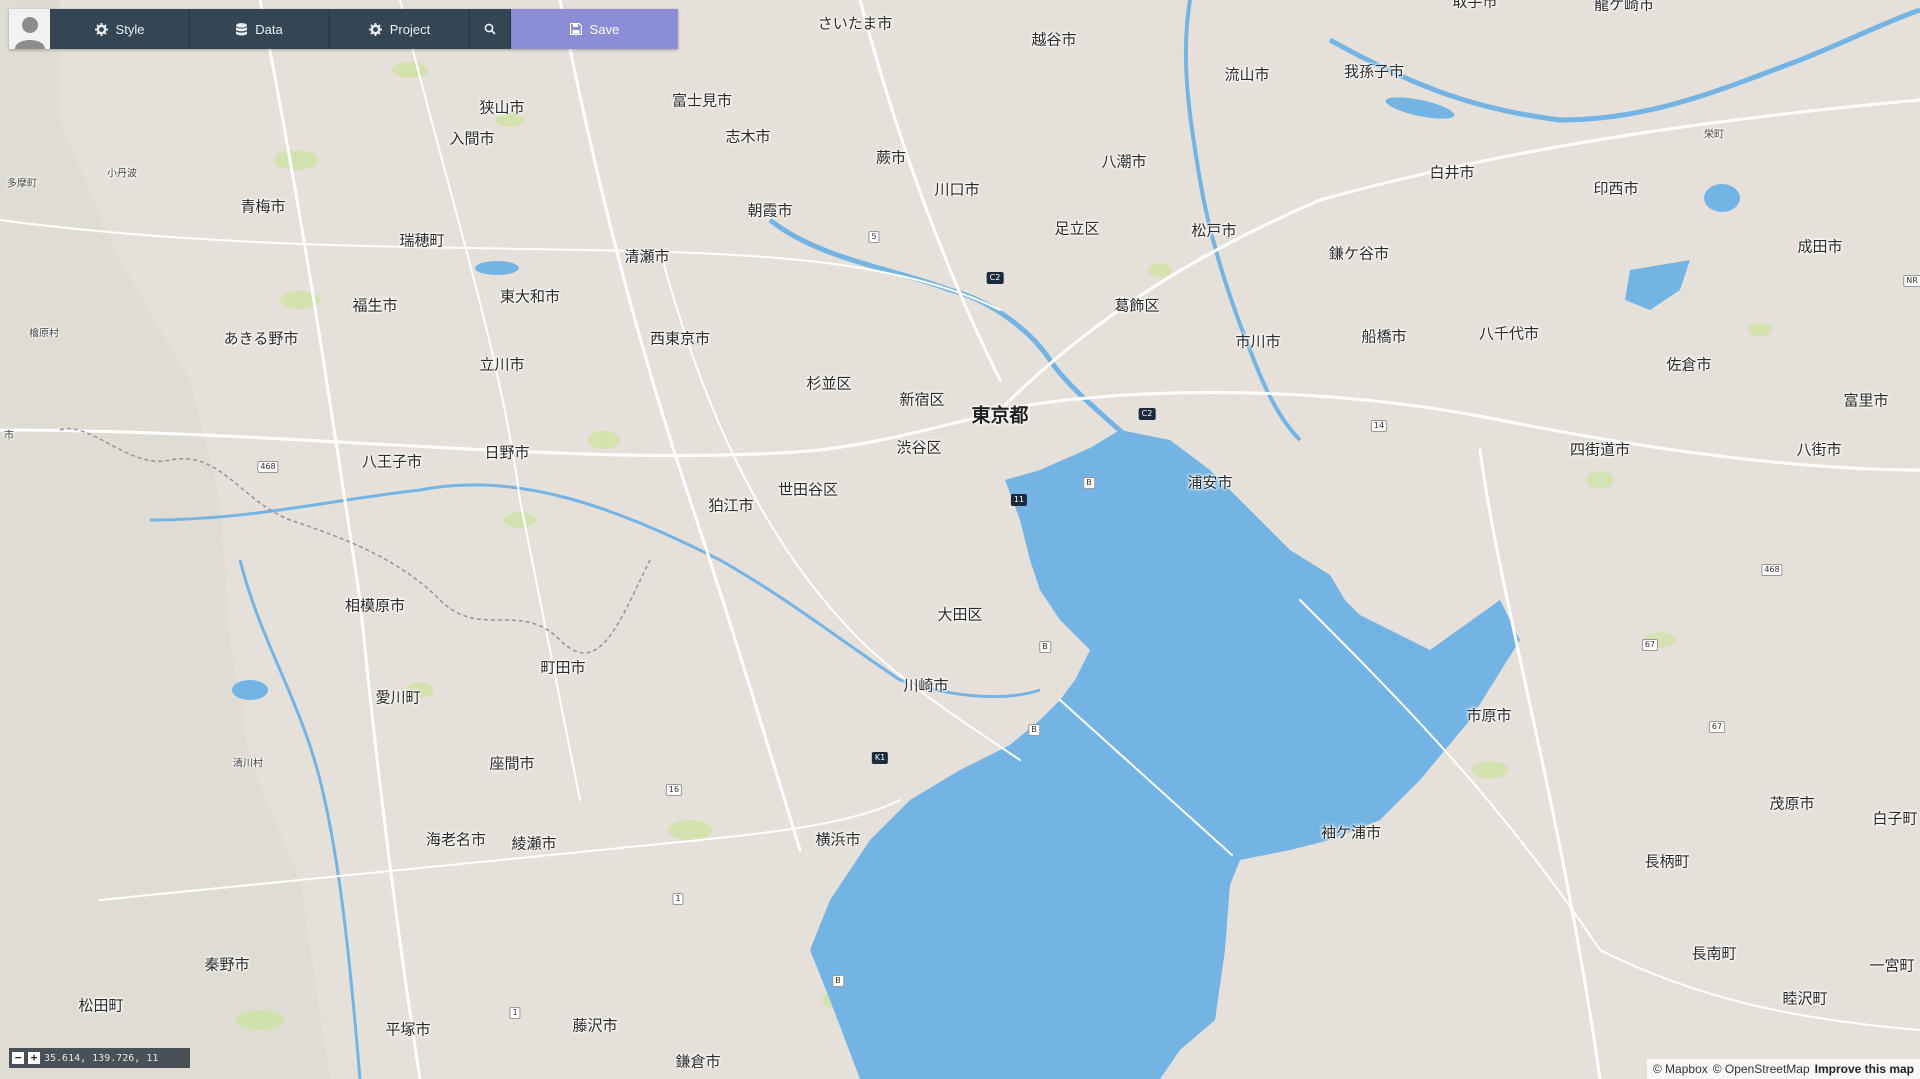 The width and height of the screenshot is (1920, 1079). Describe the element at coordinates (29, 33) in the screenshot. I see `user-icon` at that location.